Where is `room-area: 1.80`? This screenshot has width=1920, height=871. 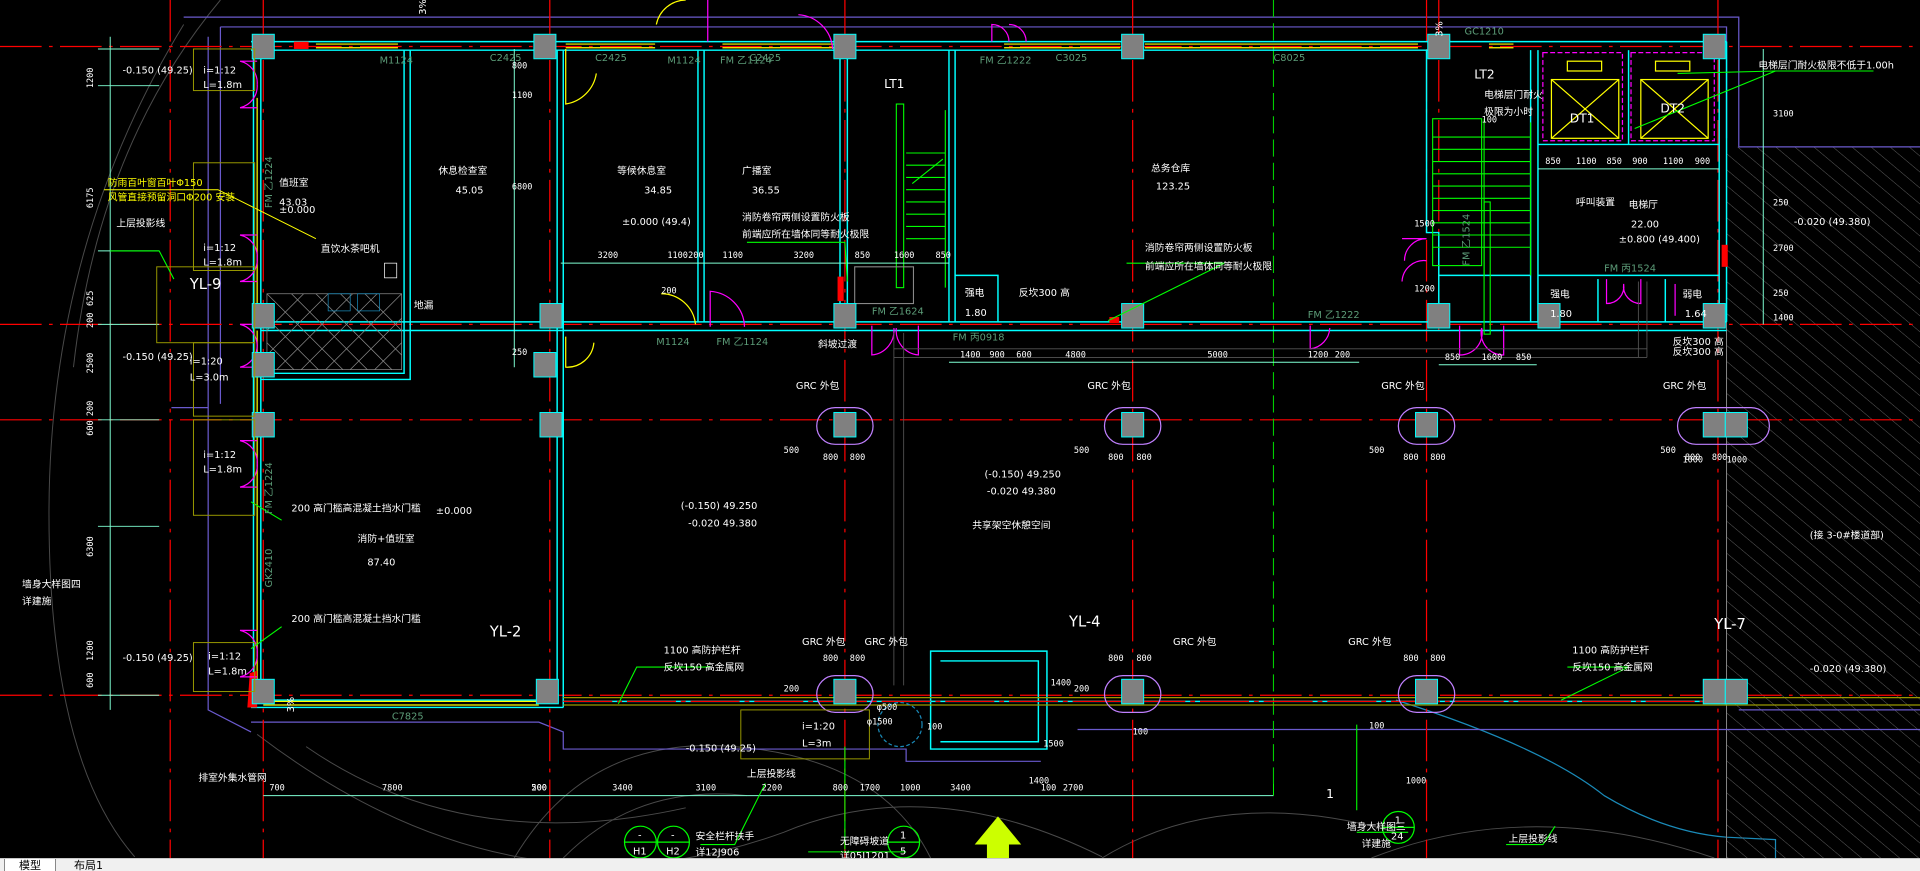 room-area: 1.80 is located at coordinates (976, 313).